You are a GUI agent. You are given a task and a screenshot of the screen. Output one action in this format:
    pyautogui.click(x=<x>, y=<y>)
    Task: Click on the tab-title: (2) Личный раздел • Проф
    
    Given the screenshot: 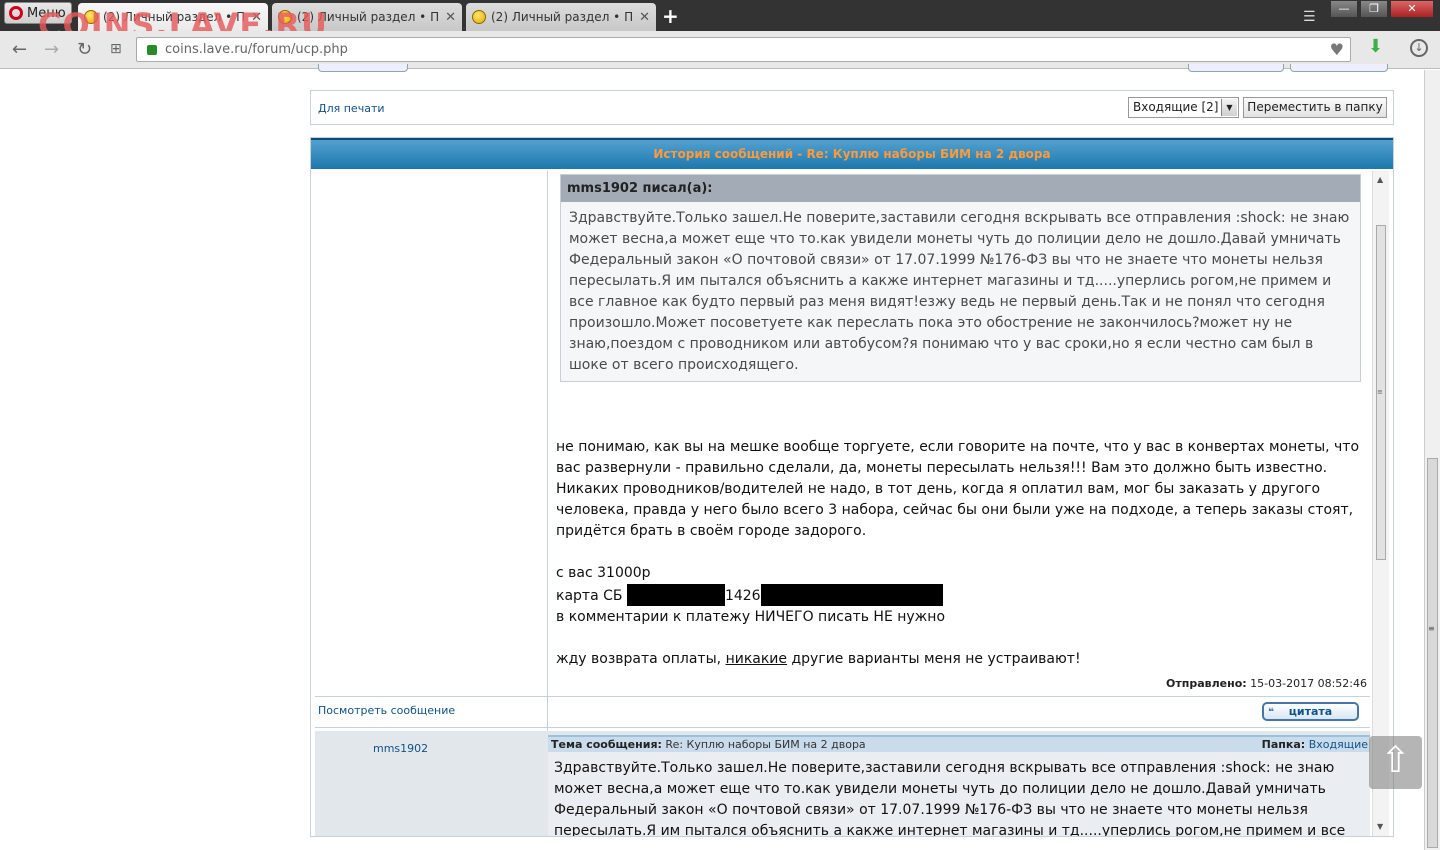 What is the action you would take?
    pyautogui.click(x=562, y=17)
    